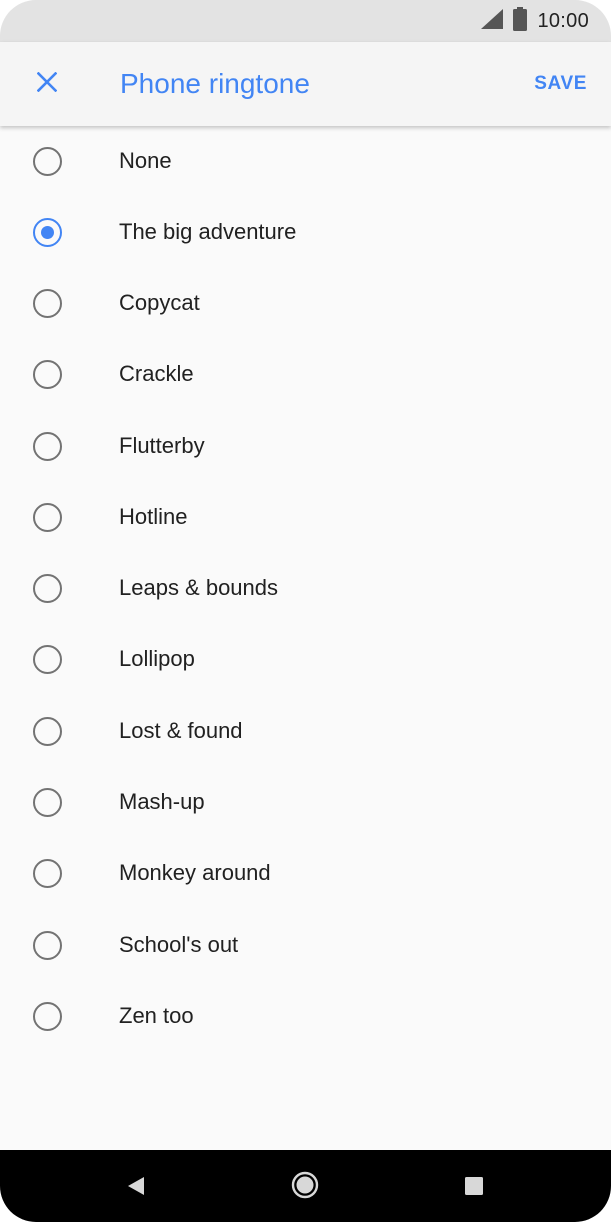 This screenshot has width=611, height=1222. What do you see at coordinates (162, 802) in the screenshot?
I see `ringtone-label: Mash-up` at bounding box center [162, 802].